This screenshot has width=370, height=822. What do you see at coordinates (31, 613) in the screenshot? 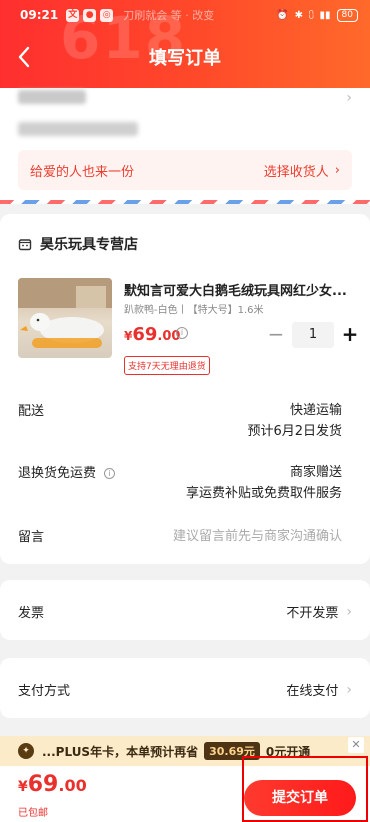
I see `invoice-label: 发票` at bounding box center [31, 613].